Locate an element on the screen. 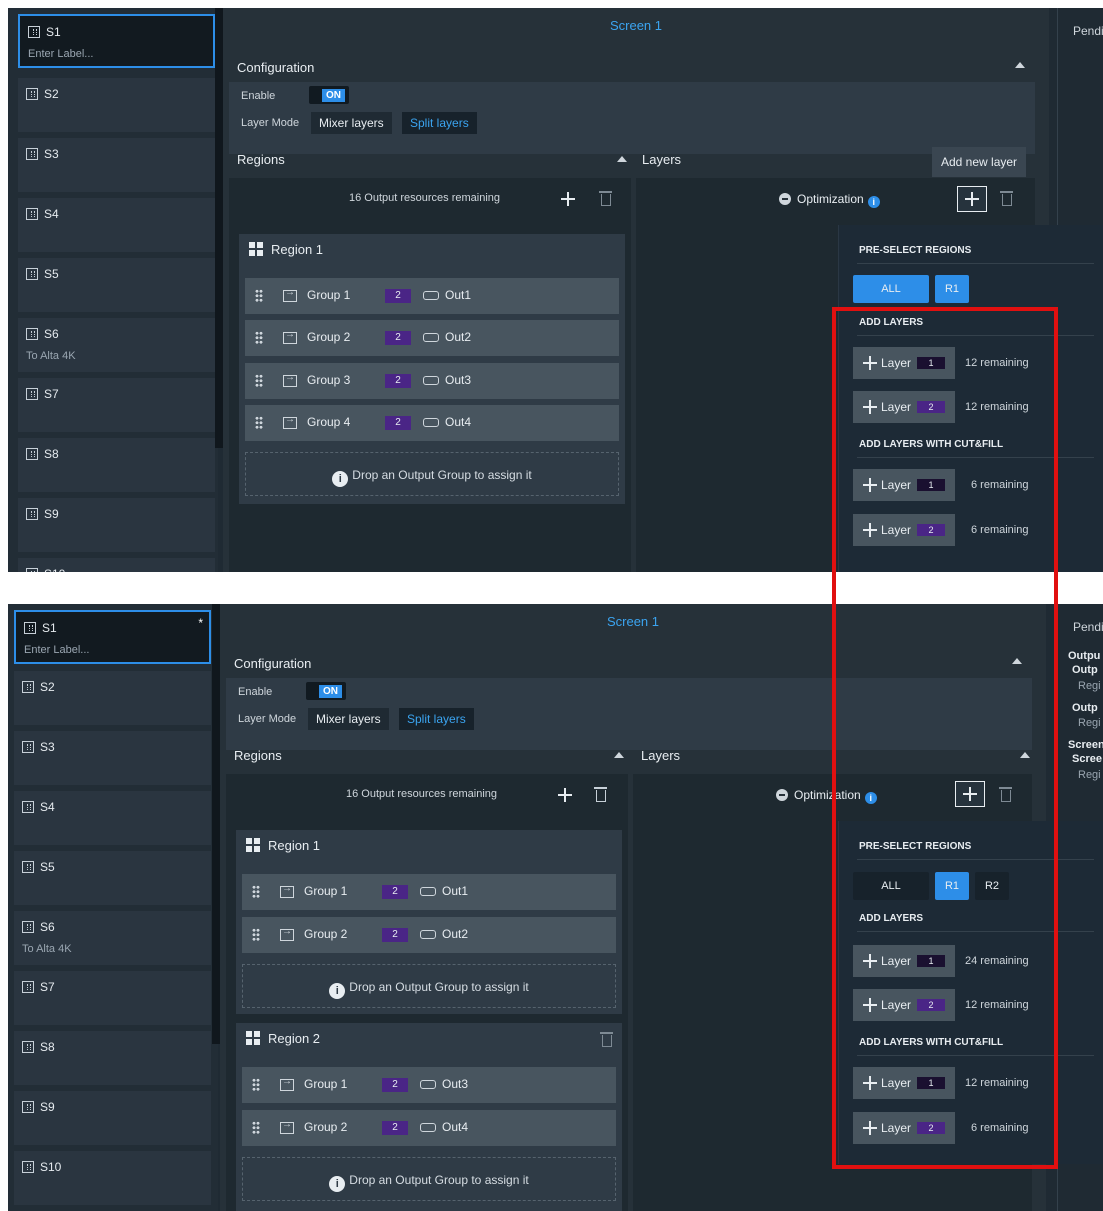 The image size is (1103, 1211). output-name: Out1 is located at coordinates (458, 295).